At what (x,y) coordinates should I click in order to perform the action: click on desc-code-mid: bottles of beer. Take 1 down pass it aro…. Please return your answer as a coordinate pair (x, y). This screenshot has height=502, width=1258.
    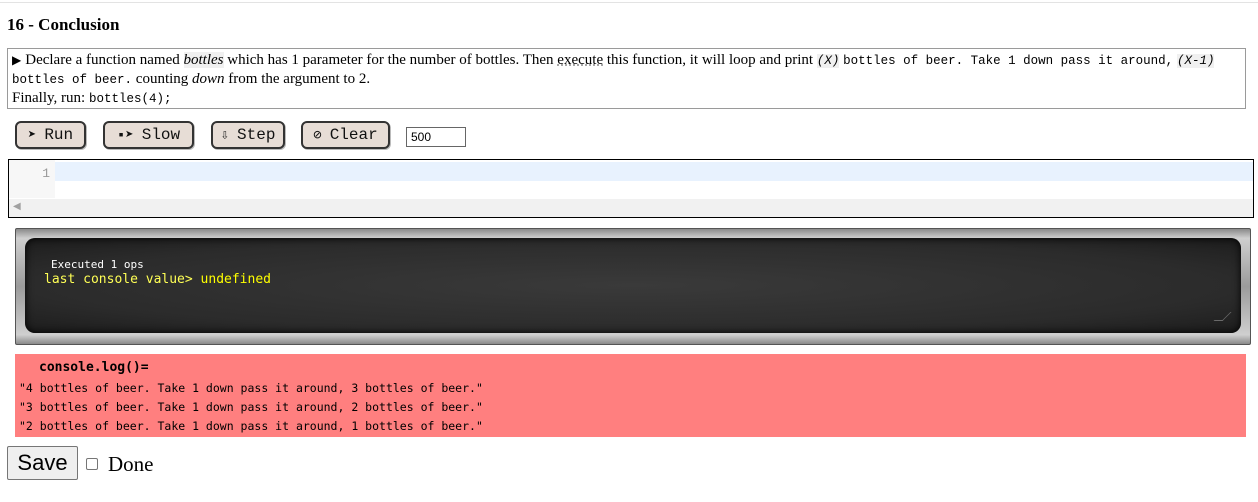
    Looking at the image, I should click on (1008, 61).